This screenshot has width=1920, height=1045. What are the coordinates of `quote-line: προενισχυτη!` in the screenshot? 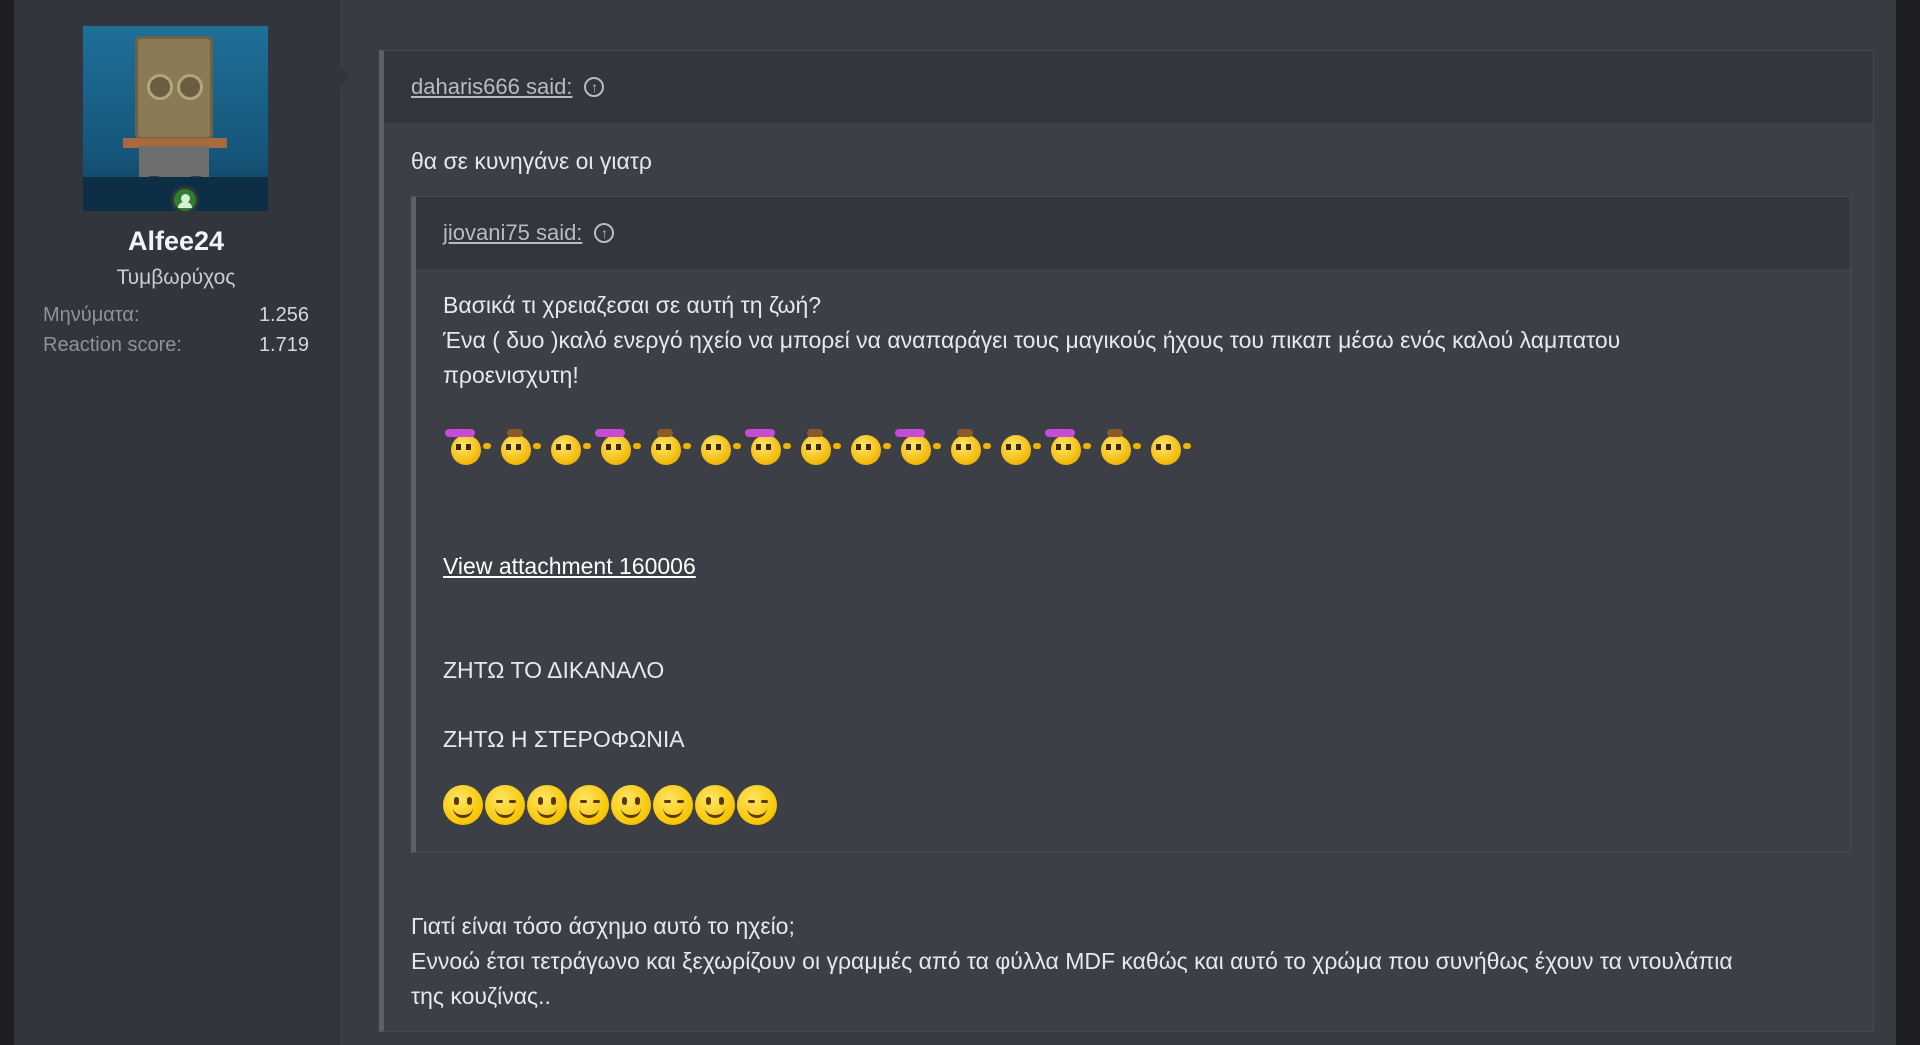 It's located at (511, 375).